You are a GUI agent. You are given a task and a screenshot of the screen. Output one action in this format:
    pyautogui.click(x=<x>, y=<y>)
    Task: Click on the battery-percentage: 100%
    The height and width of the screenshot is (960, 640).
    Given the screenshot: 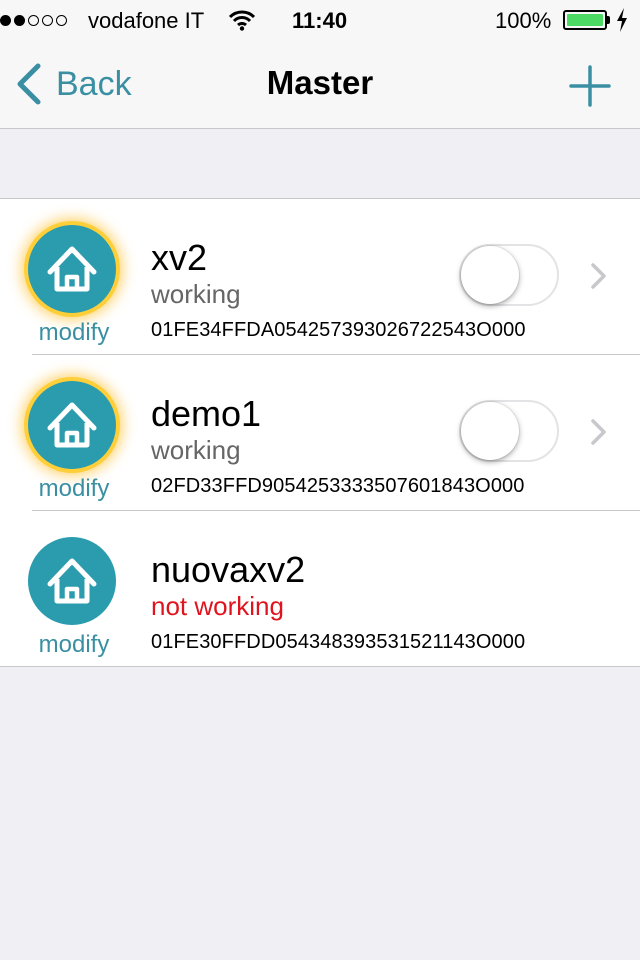 What is the action you would take?
    pyautogui.click(x=523, y=20)
    